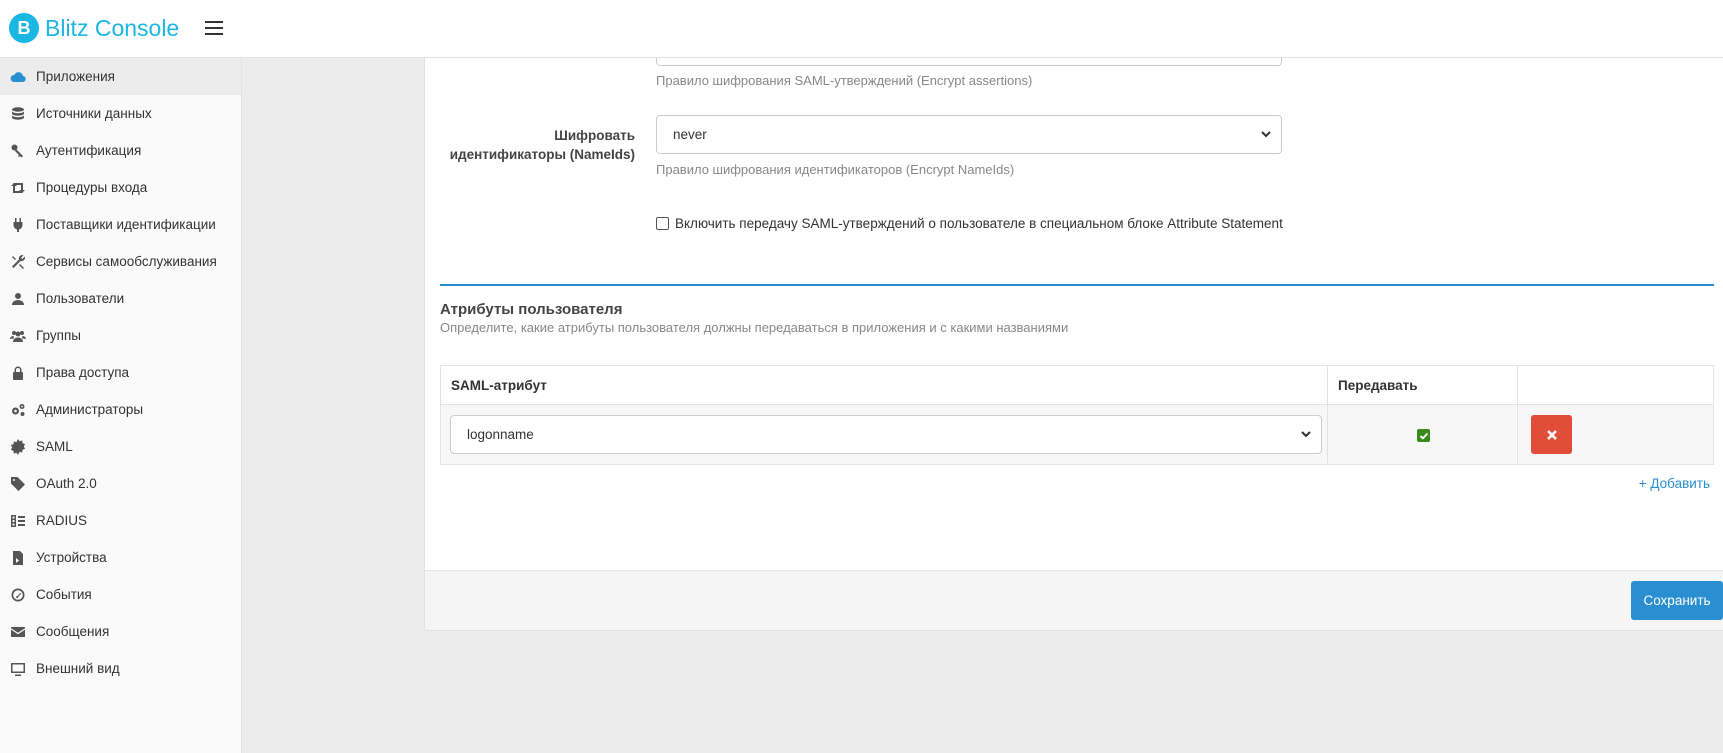 The width and height of the screenshot is (1723, 753). Describe the element at coordinates (120, 520) in the screenshot. I see `sidebar-item-radius: RADIUS` at that location.